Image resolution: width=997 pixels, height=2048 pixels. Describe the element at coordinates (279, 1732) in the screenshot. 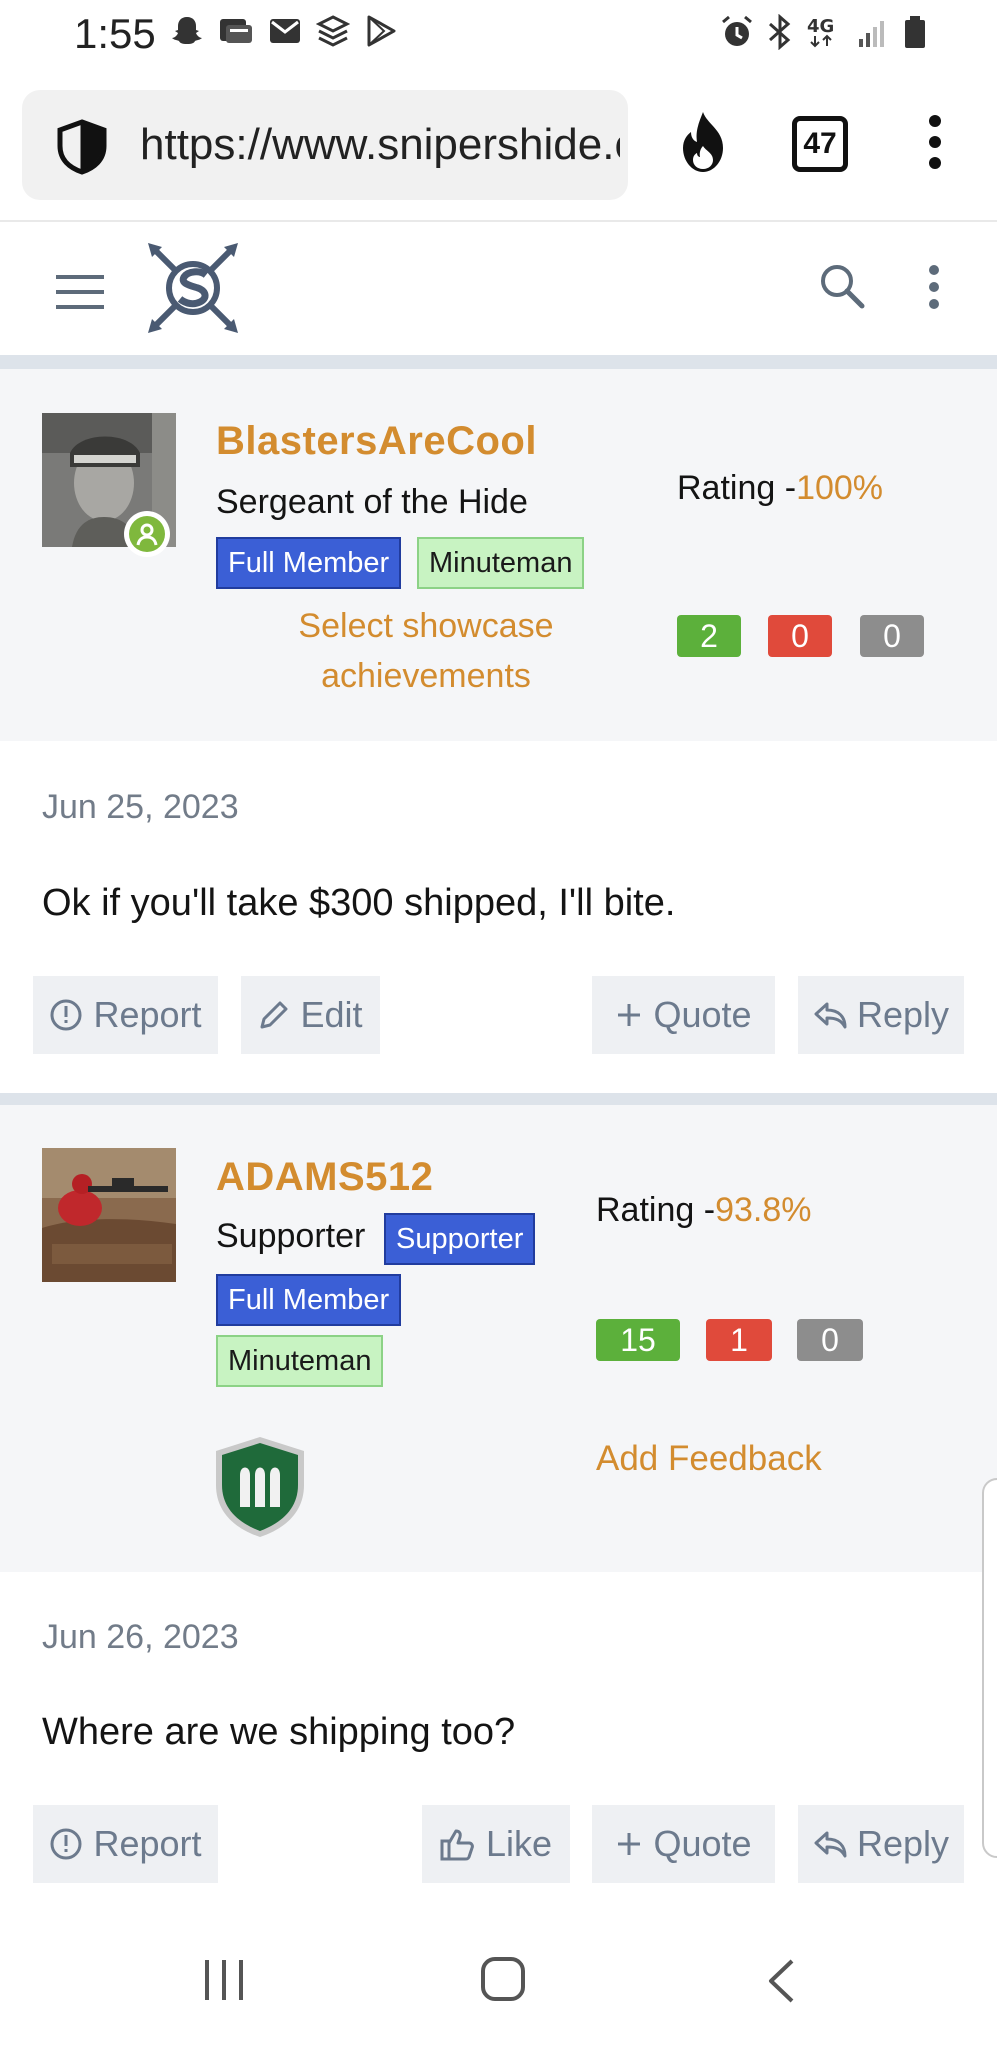

I see `post-text: Where are we shipping too?` at that location.